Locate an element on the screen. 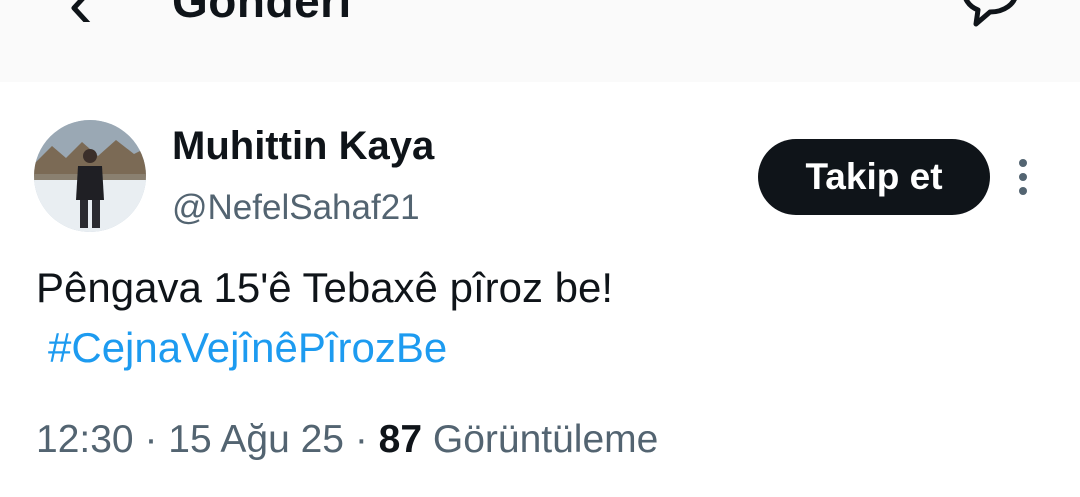 The height and width of the screenshot is (497, 1080). more-vertical-icon is located at coordinates (1023, 177).